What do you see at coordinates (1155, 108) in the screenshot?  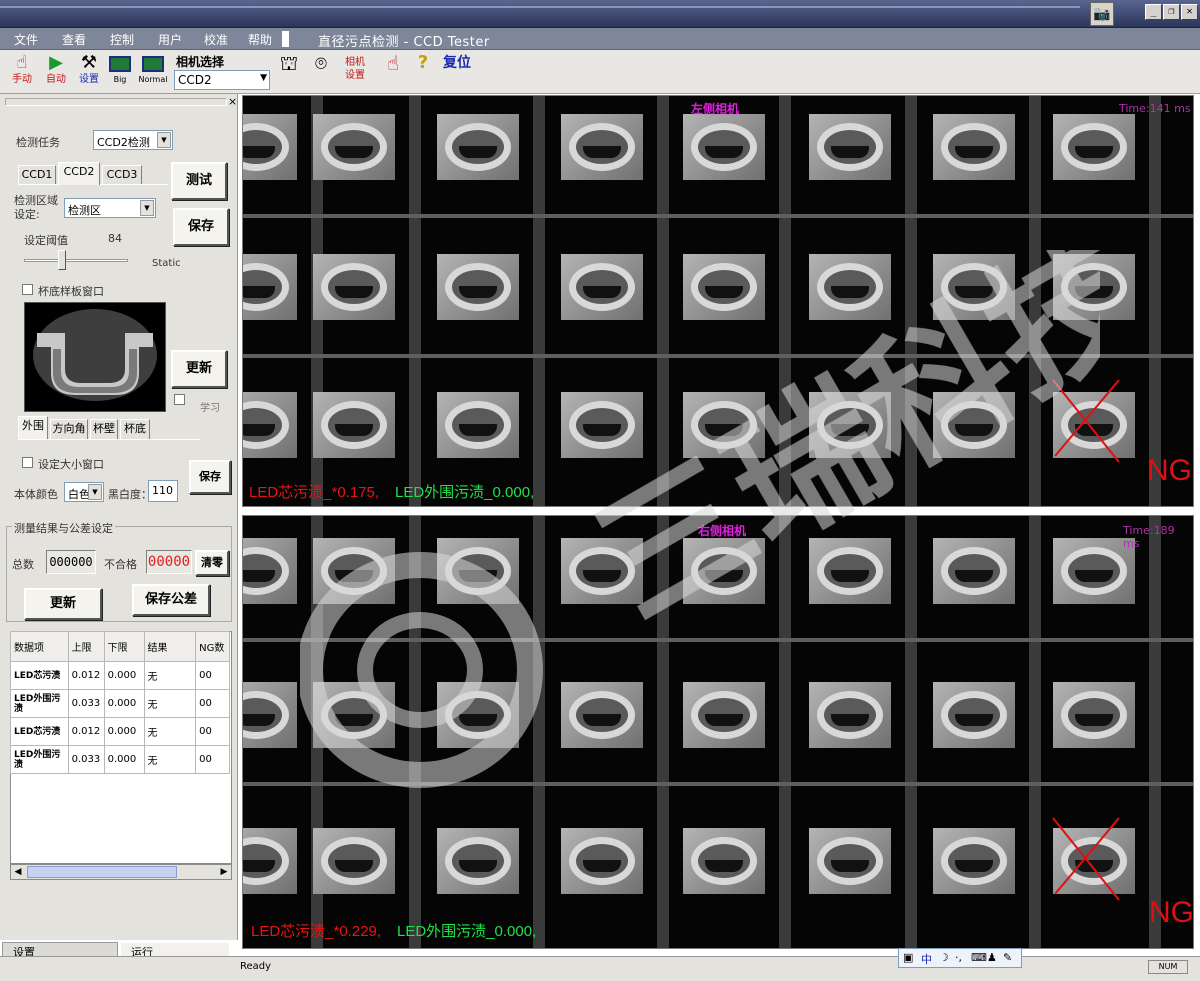 I see `view-time: Time:141 ms` at bounding box center [1155, 108].